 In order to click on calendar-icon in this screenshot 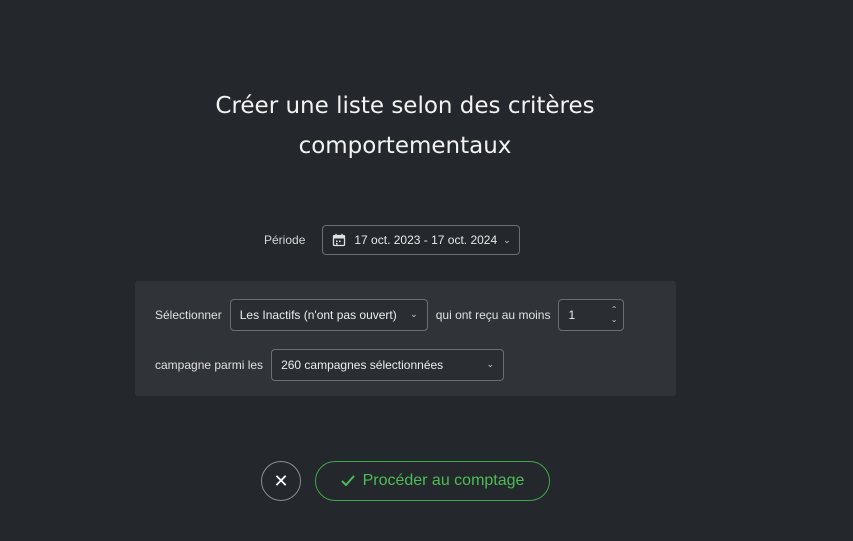, I will do `click(339, 240)`.